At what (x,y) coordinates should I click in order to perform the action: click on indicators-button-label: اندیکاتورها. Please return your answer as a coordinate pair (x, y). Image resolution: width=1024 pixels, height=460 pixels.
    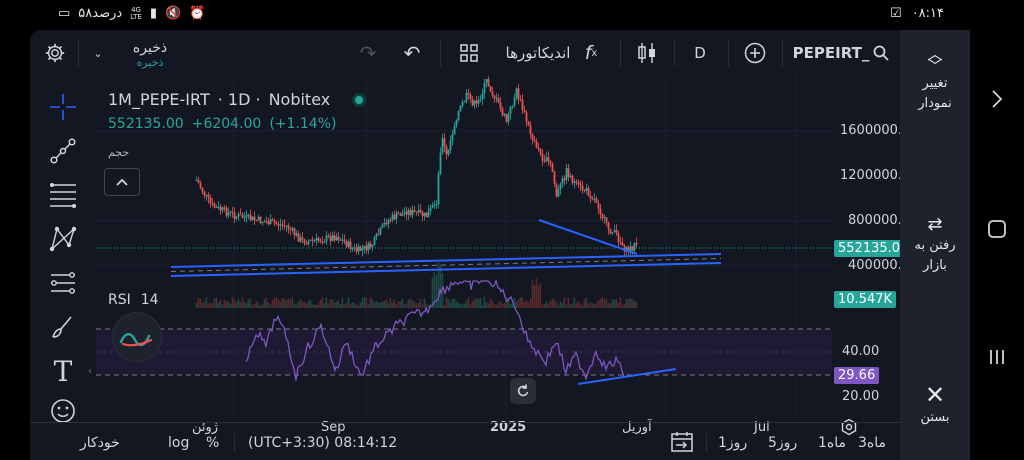
    Looking at the image, I should click on (538, 53).